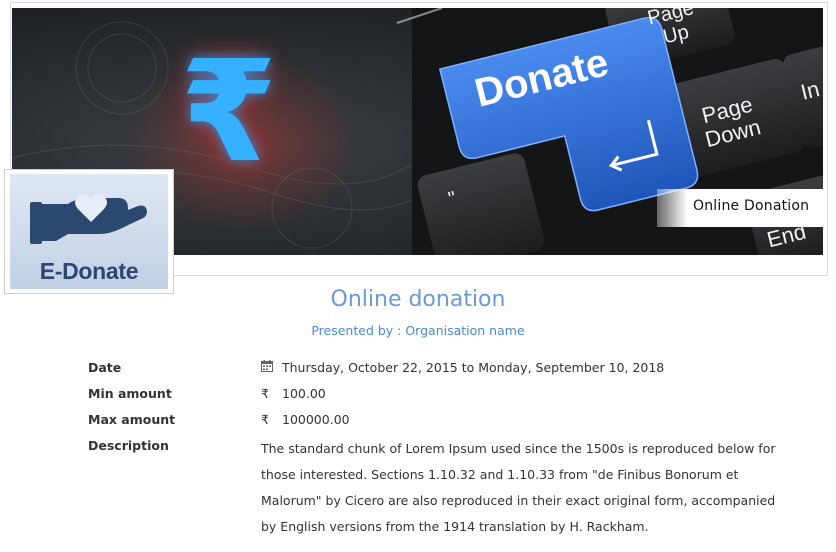  I want to click on date-label: Date, so click(105, 367).